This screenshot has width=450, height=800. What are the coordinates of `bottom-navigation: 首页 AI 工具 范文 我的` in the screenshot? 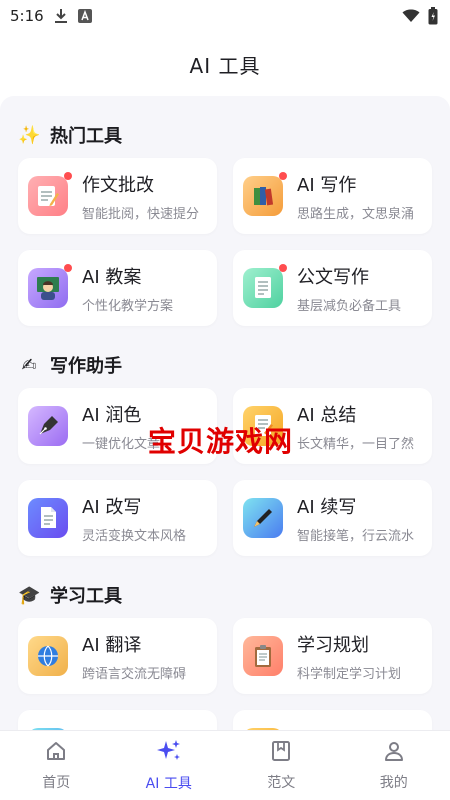 It's located at (225, 765).